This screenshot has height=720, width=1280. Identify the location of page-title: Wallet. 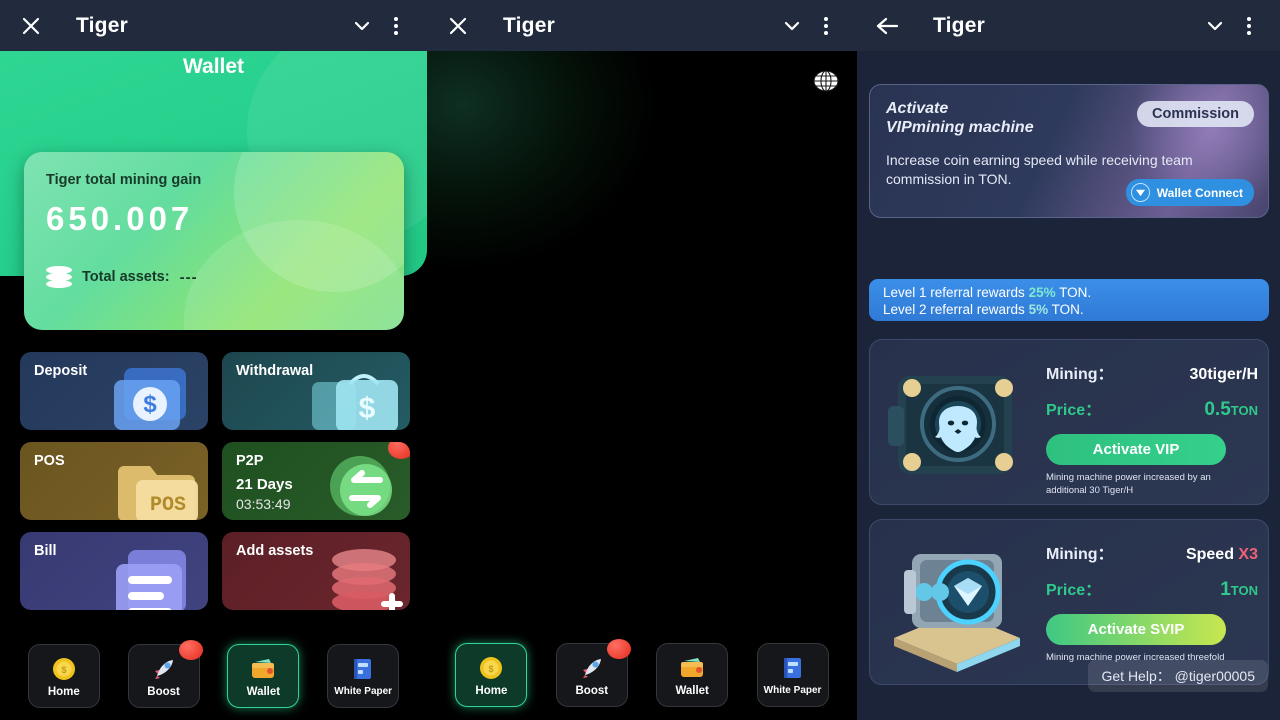
(213, 66).